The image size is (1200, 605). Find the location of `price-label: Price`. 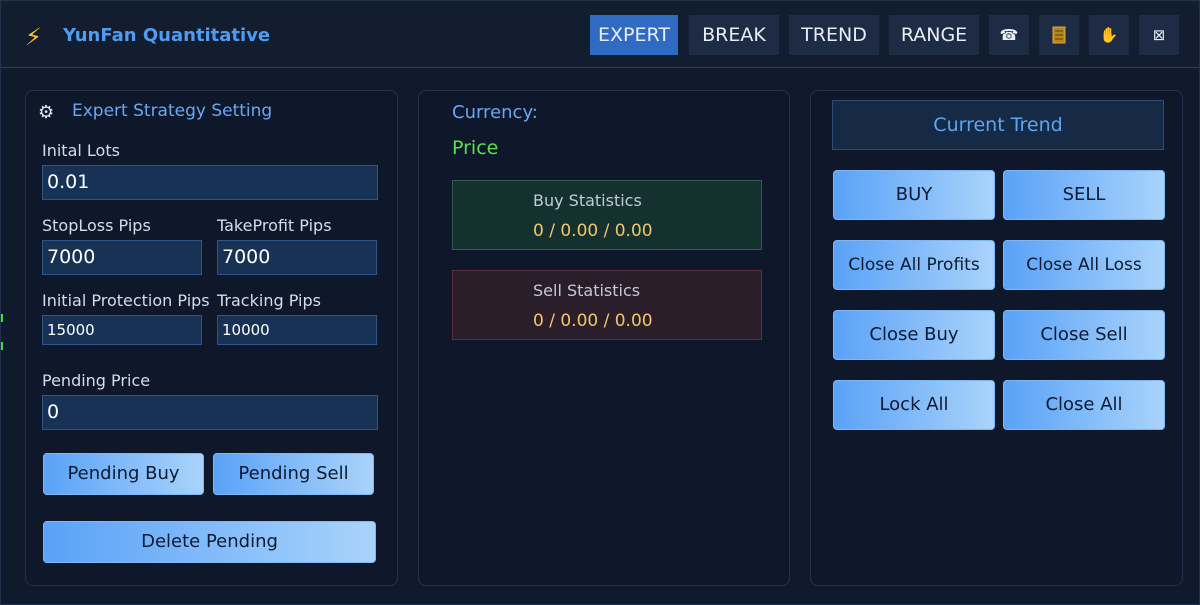

price-label: Price is located at coordinates (475, 148).